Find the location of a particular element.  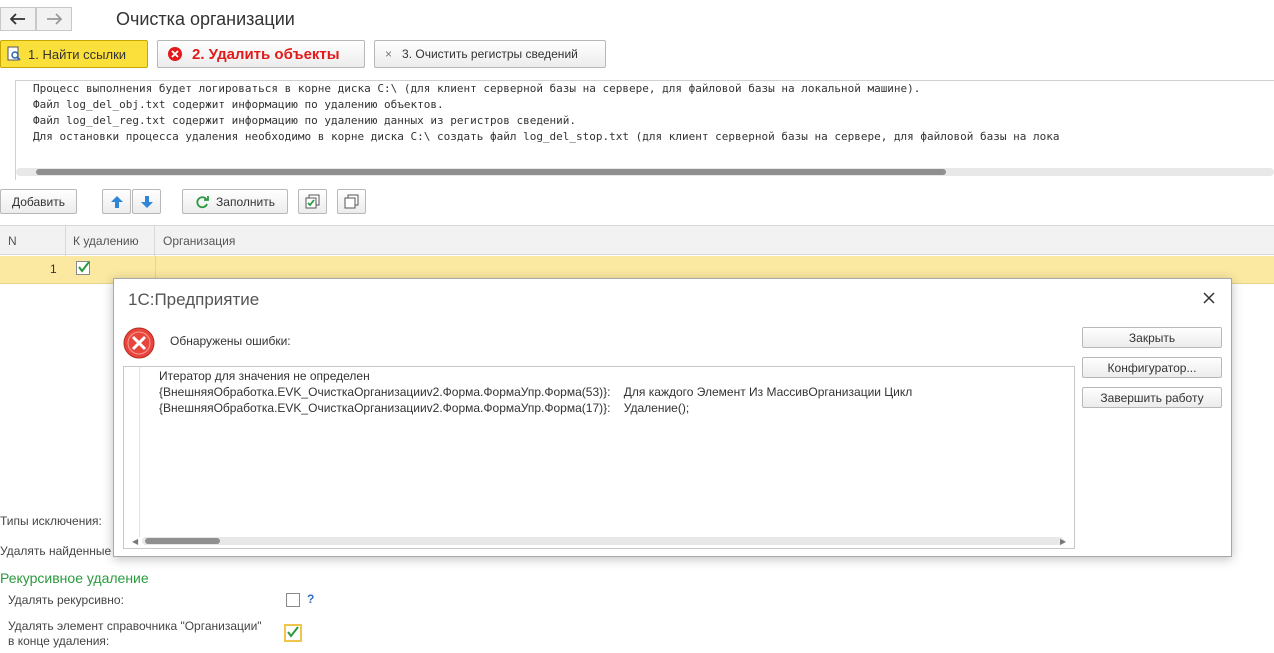

search-document-icon is located at coordinates (14, 53).